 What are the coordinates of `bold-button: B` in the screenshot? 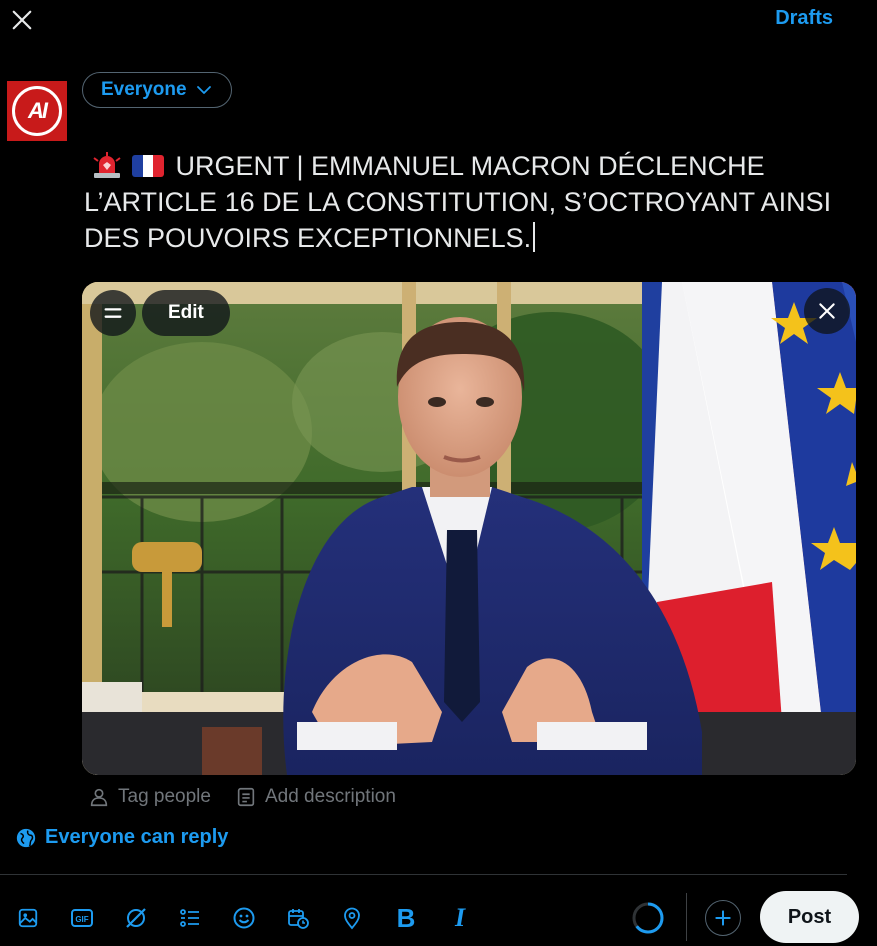 It's located at (406, 918).